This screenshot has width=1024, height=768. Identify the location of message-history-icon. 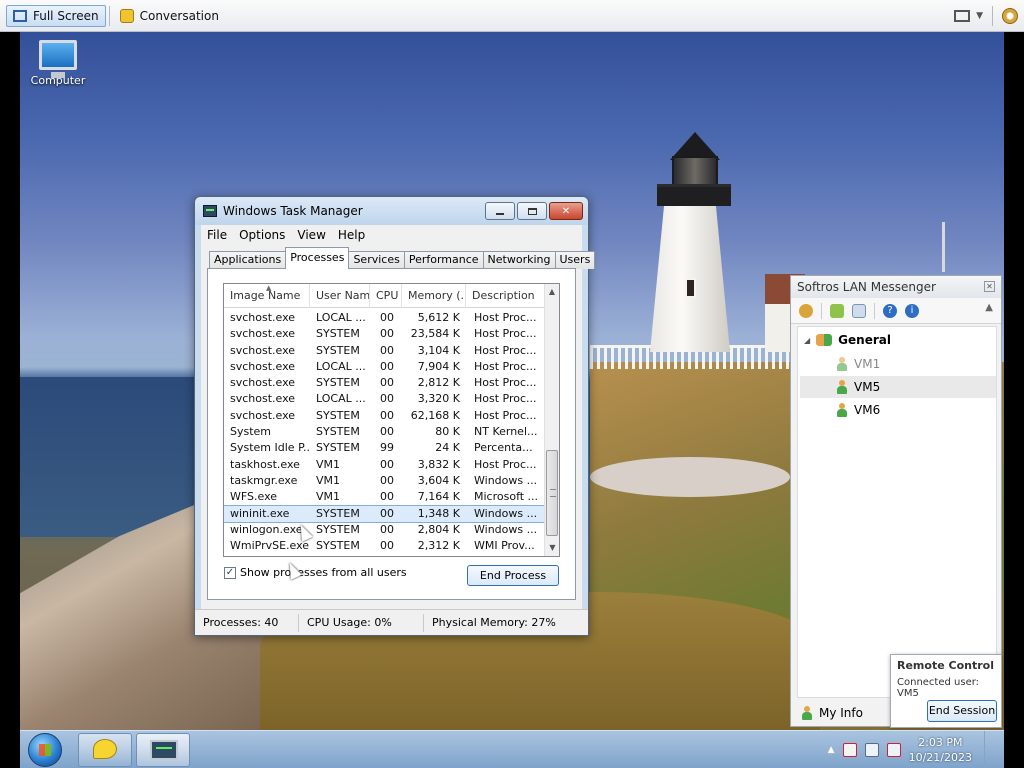
(859, 310).